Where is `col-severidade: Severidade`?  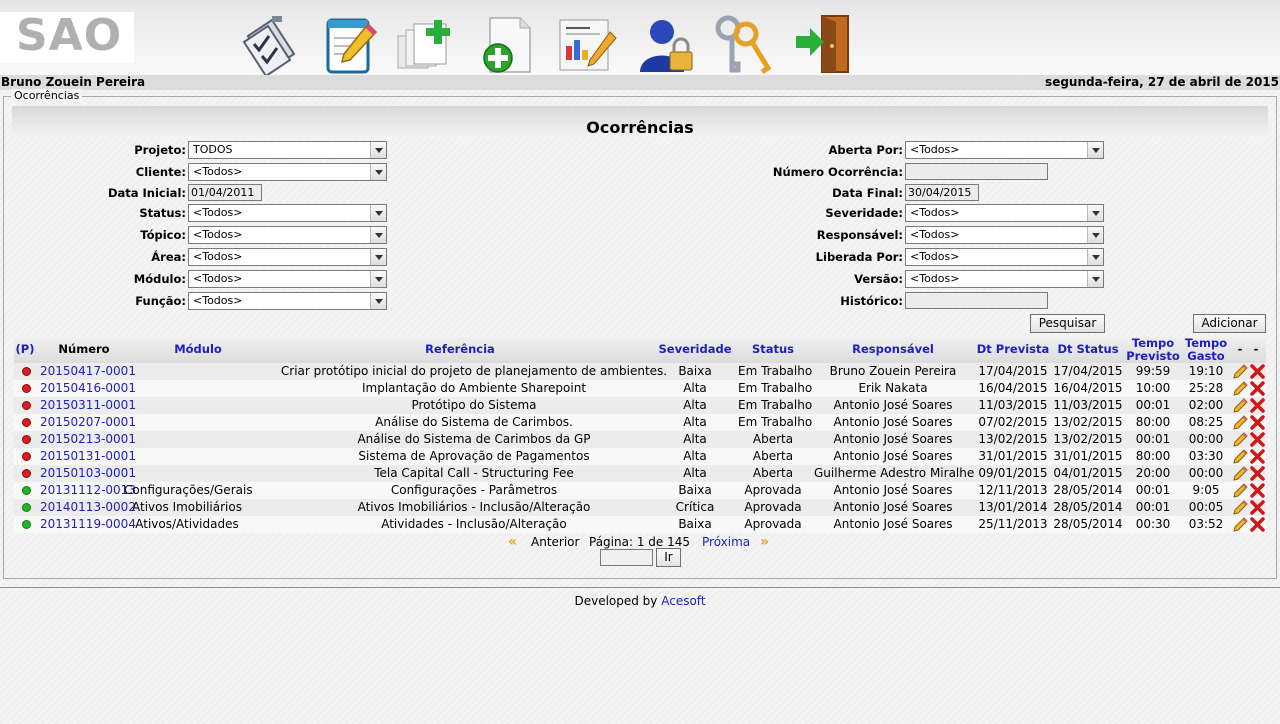 col-severidade: Severidade is located at coordinates (695, 349).